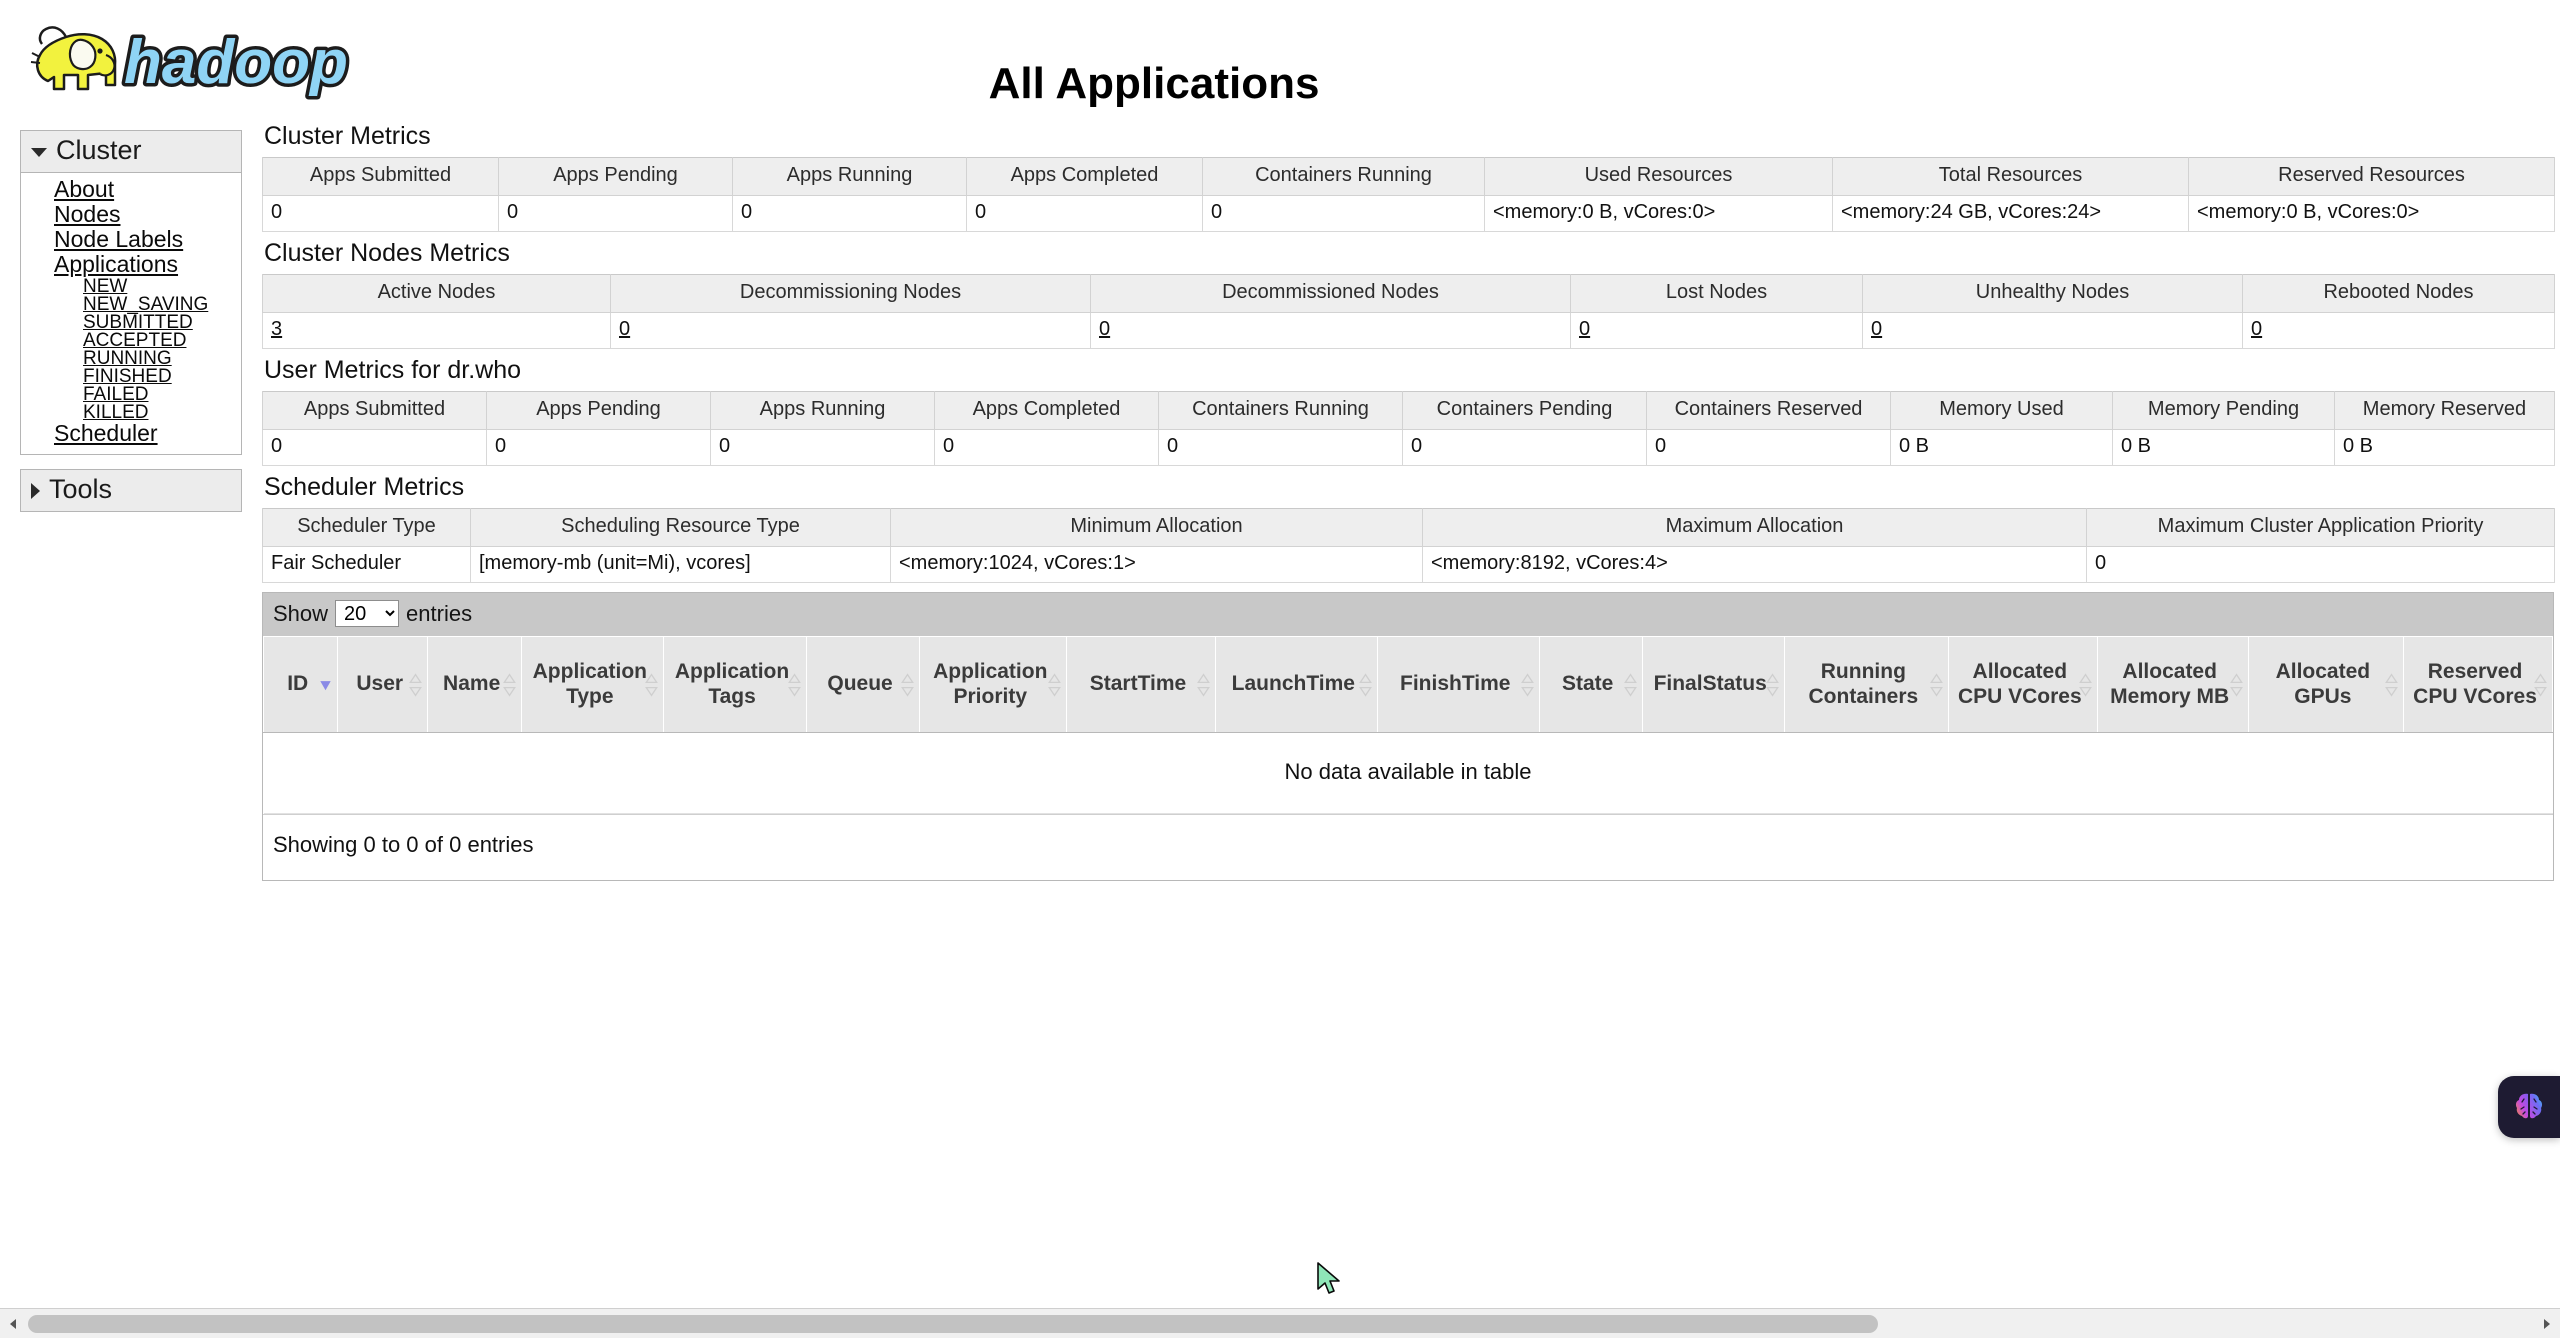 This screenshot has height=1338, width=2560. Describe the element at coordinates (131, 286) in the screenshot. I see `sidebar-item-state-new: NEW` at that location.